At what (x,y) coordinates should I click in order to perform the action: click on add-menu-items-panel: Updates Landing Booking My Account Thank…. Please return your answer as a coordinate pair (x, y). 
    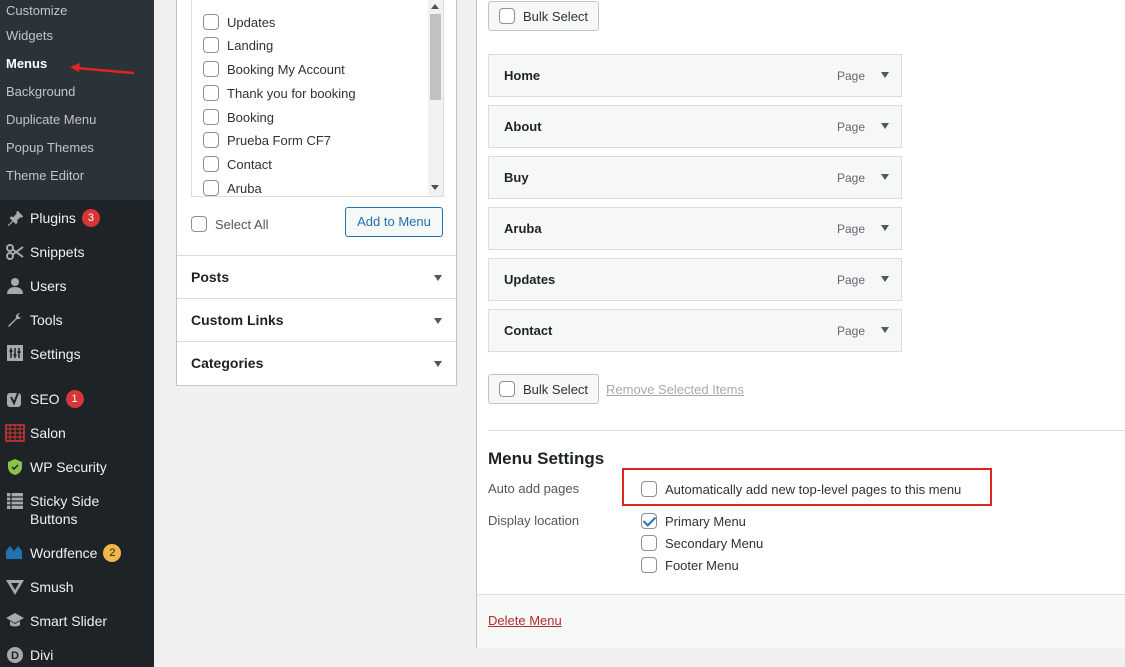
    Looking at the image, I should click on (316, 193).